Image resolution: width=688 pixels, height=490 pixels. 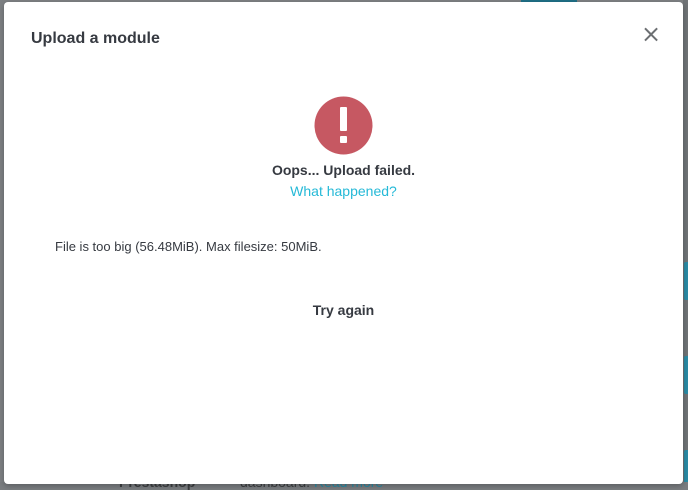 I want to click on close-button: ×, so click(x=651, y=34).